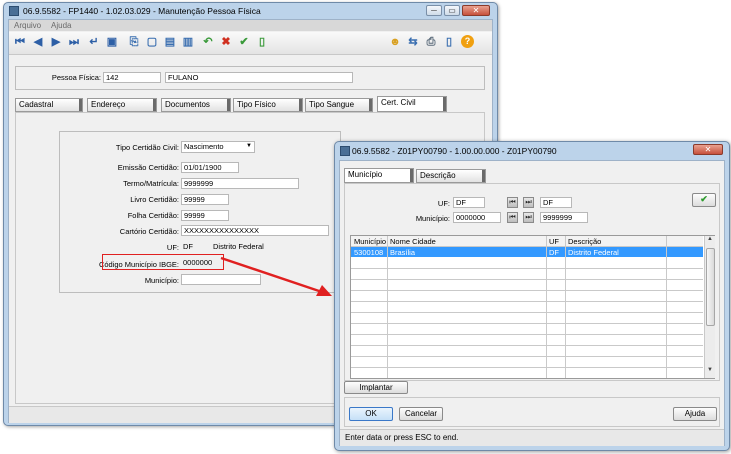  What do you see at coordinates (528, 202) in the screenshot?
I see `uf-last-icon: ⏭` at bounding box center [528, 202].